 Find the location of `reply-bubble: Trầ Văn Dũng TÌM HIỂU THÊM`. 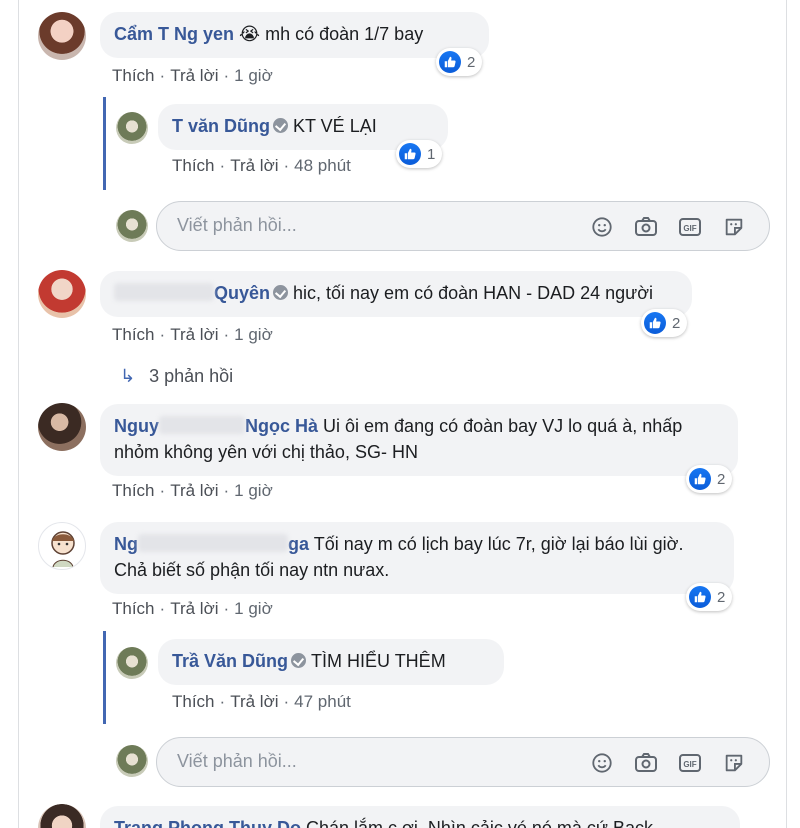

reply-bubble: Trầ Văn Dũng TÌM HIỂU THÊM is located at coordinates (331, 662).